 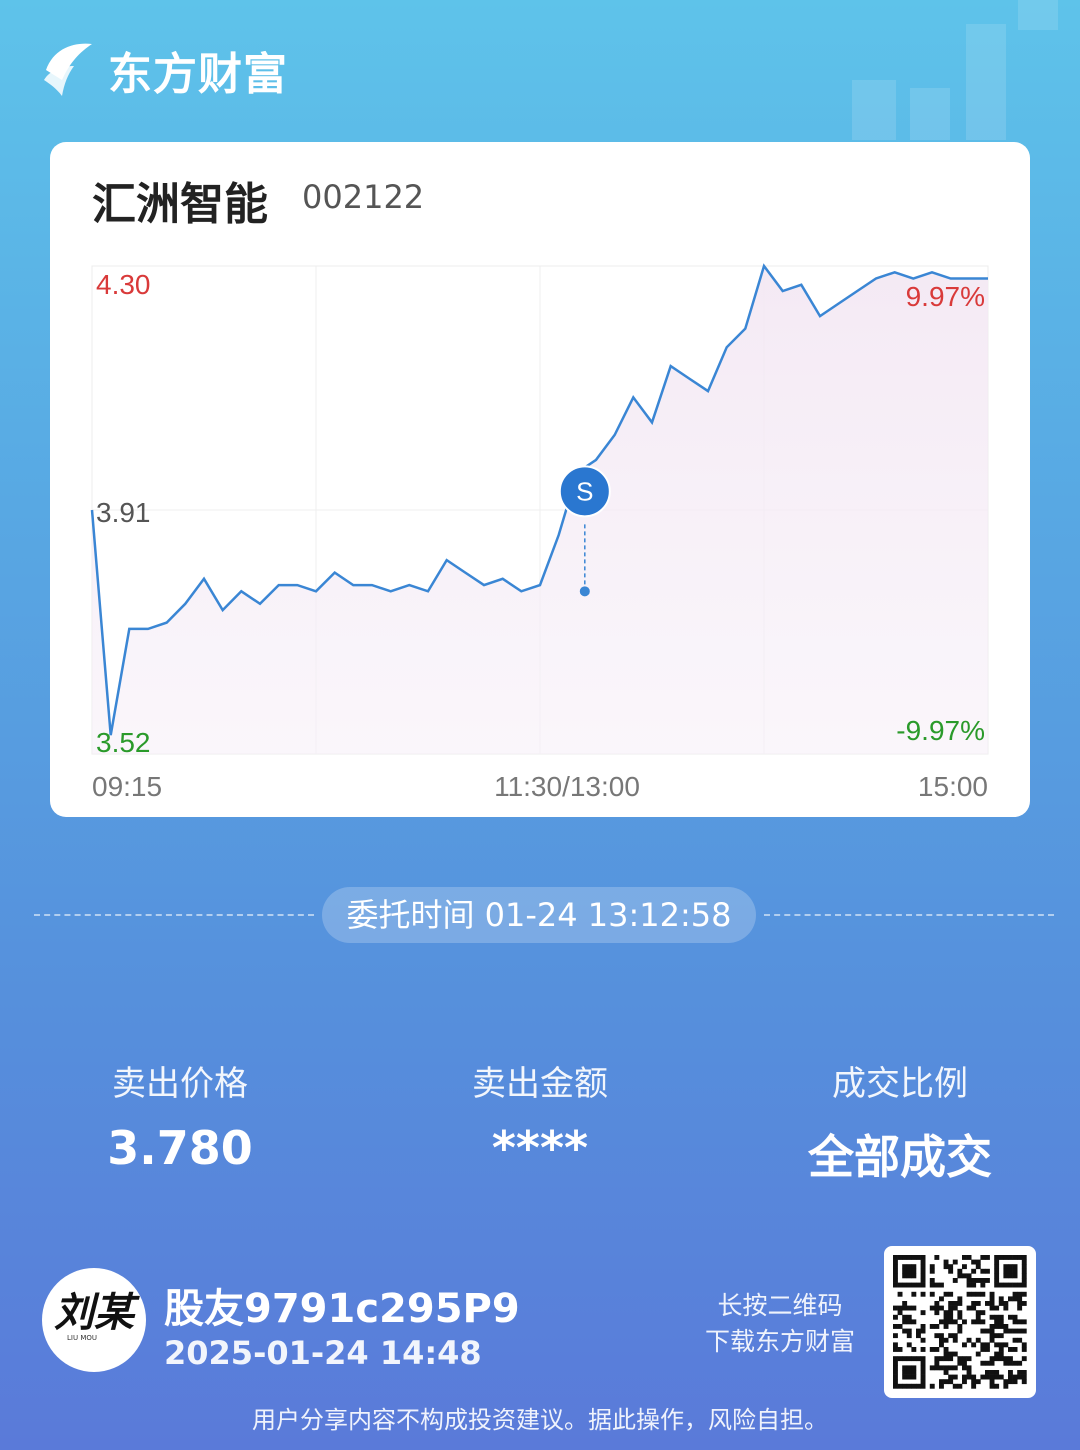 What do you see at coordinates (900, 1121) in the screenshot?
I see `stat-fill-ratio: 成交比例 全部成交` at bounding box center [900, 1121].